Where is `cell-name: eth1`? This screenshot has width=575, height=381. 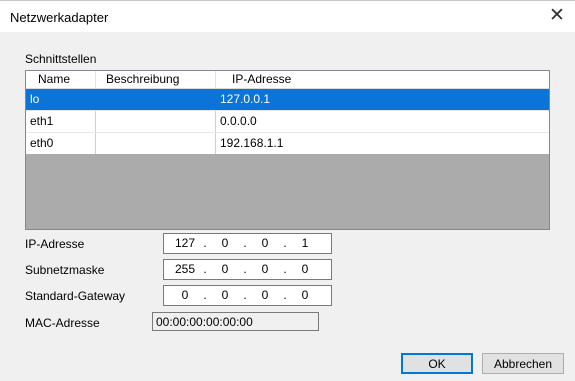 cell-name: eth1 is located at coordinates (61, 121).